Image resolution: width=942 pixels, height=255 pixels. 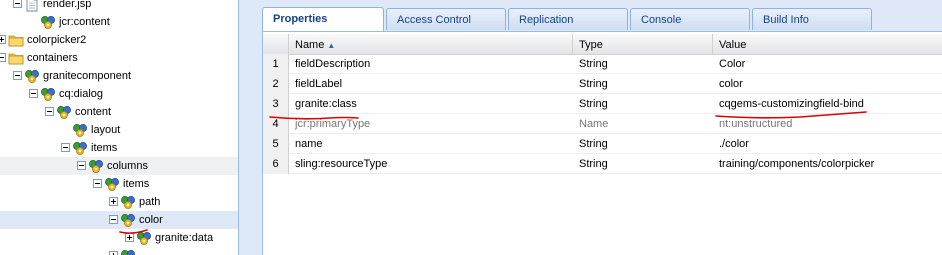 What do you see at coordinates (827, 84) in the screenshot?
I see `cell-value: color` at bounding box center [827, 84].